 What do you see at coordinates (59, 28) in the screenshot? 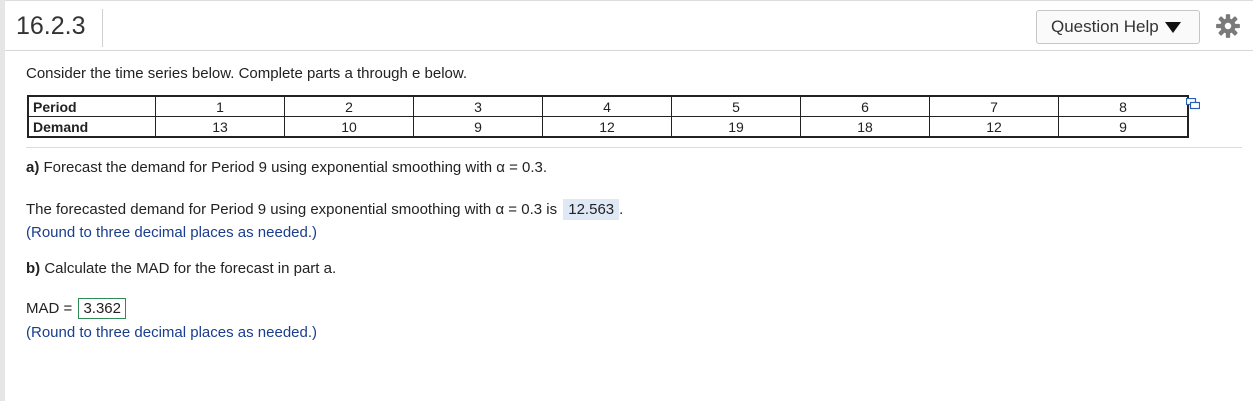
I see `question-number: 16.2.3` at bounding box center [59, 28].